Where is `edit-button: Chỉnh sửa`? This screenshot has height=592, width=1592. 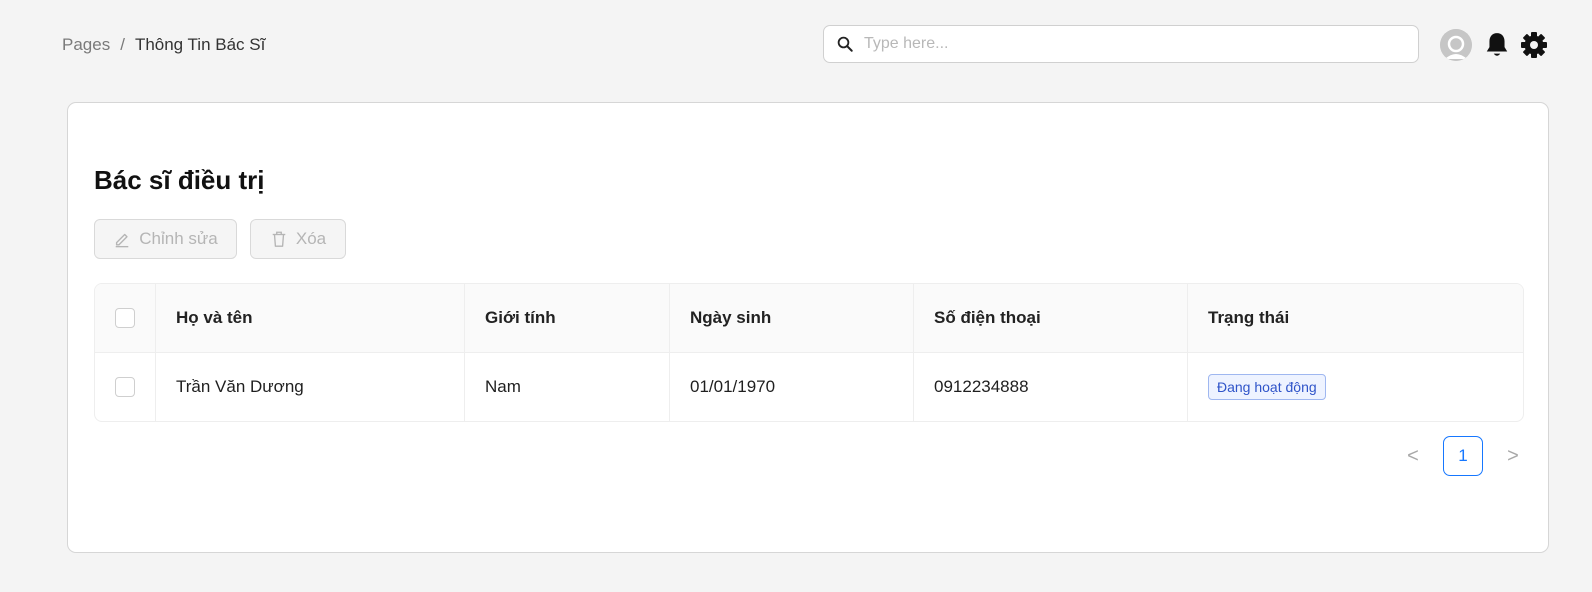
edit-button: Chỉnh sửa is located at coordinates (165, 239).